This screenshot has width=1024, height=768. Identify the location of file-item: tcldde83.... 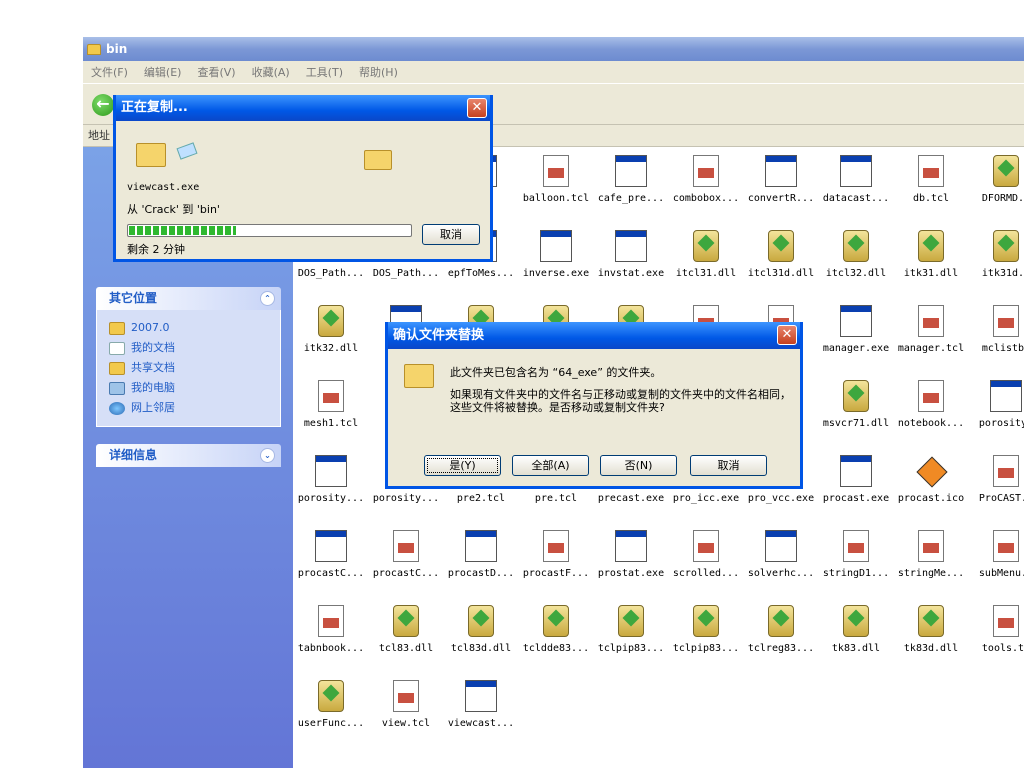
(556, 637).